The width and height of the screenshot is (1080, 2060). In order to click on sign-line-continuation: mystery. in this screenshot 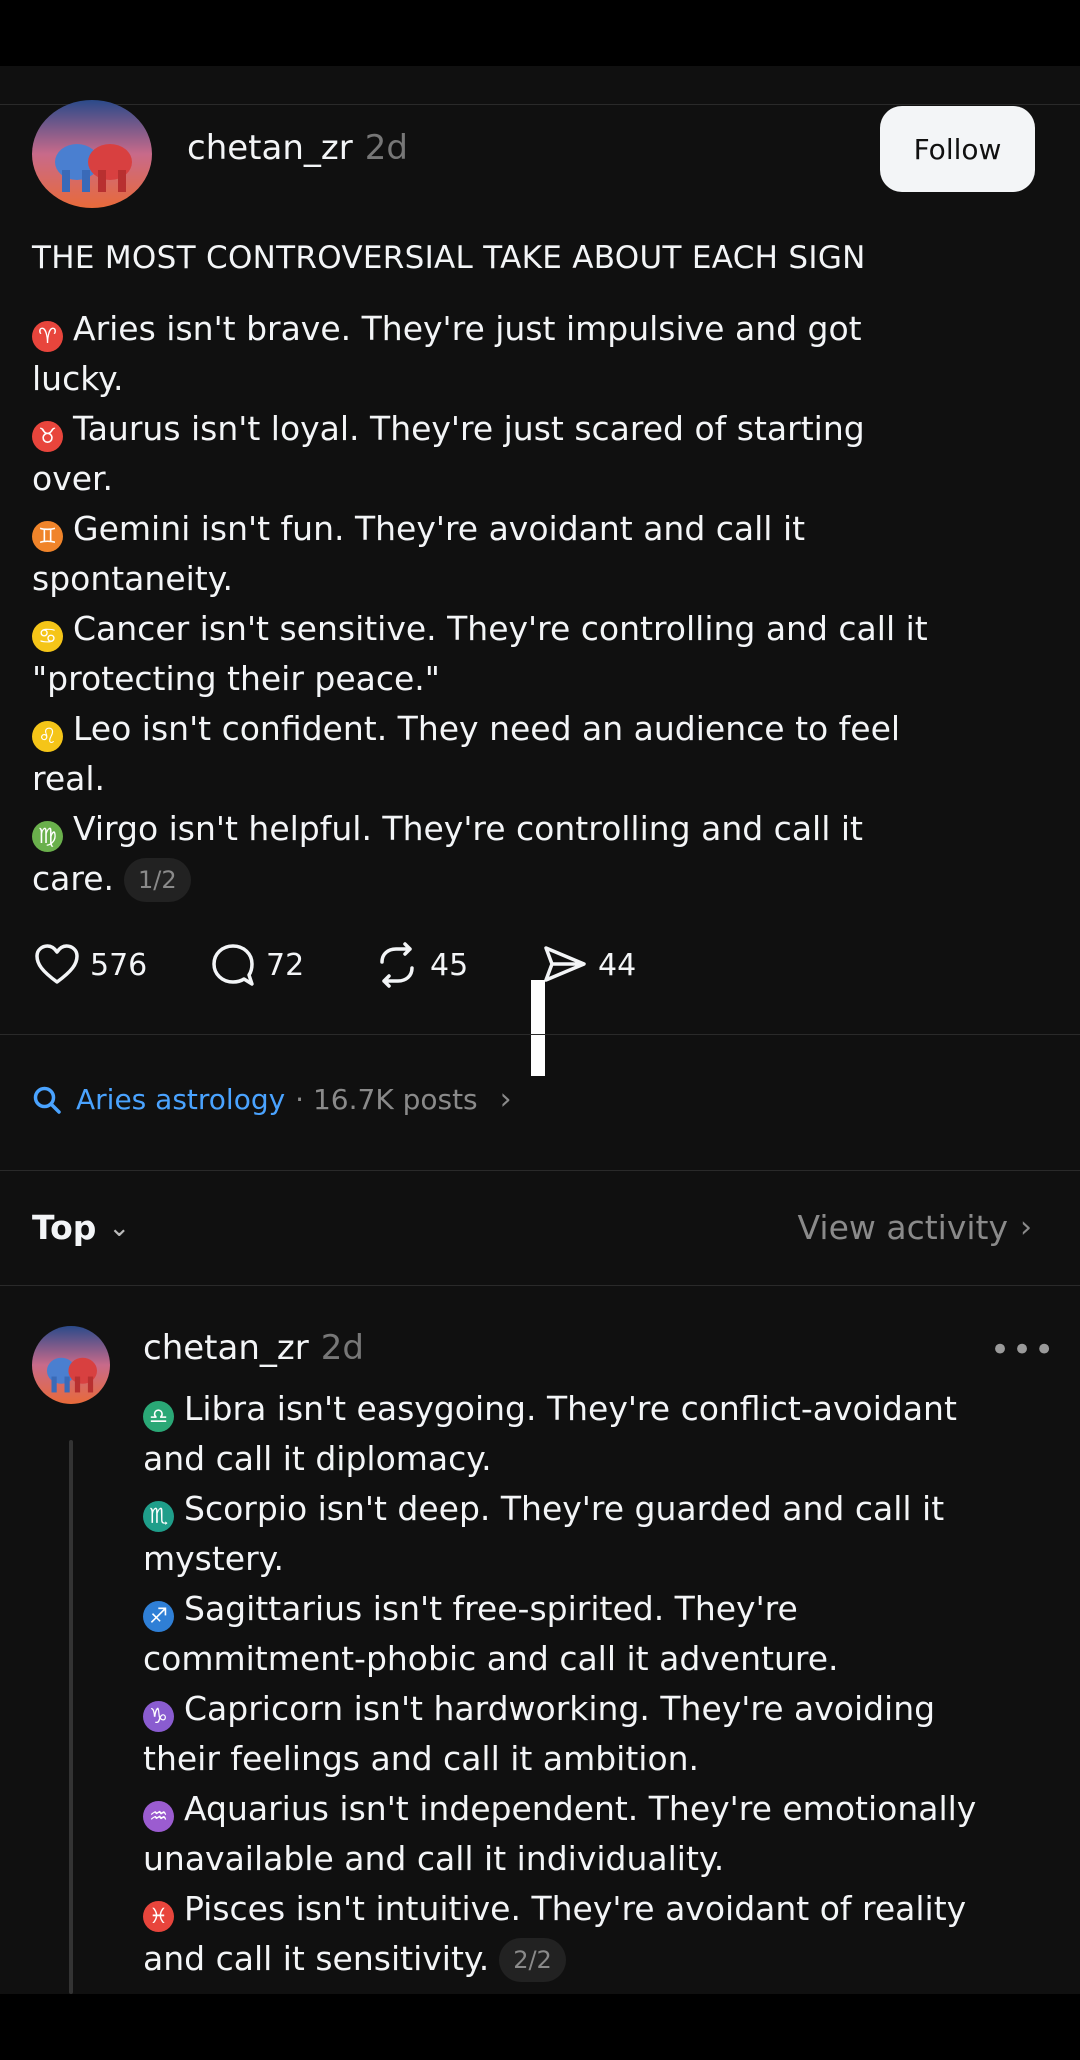, I will do `click(593, 1559)`.